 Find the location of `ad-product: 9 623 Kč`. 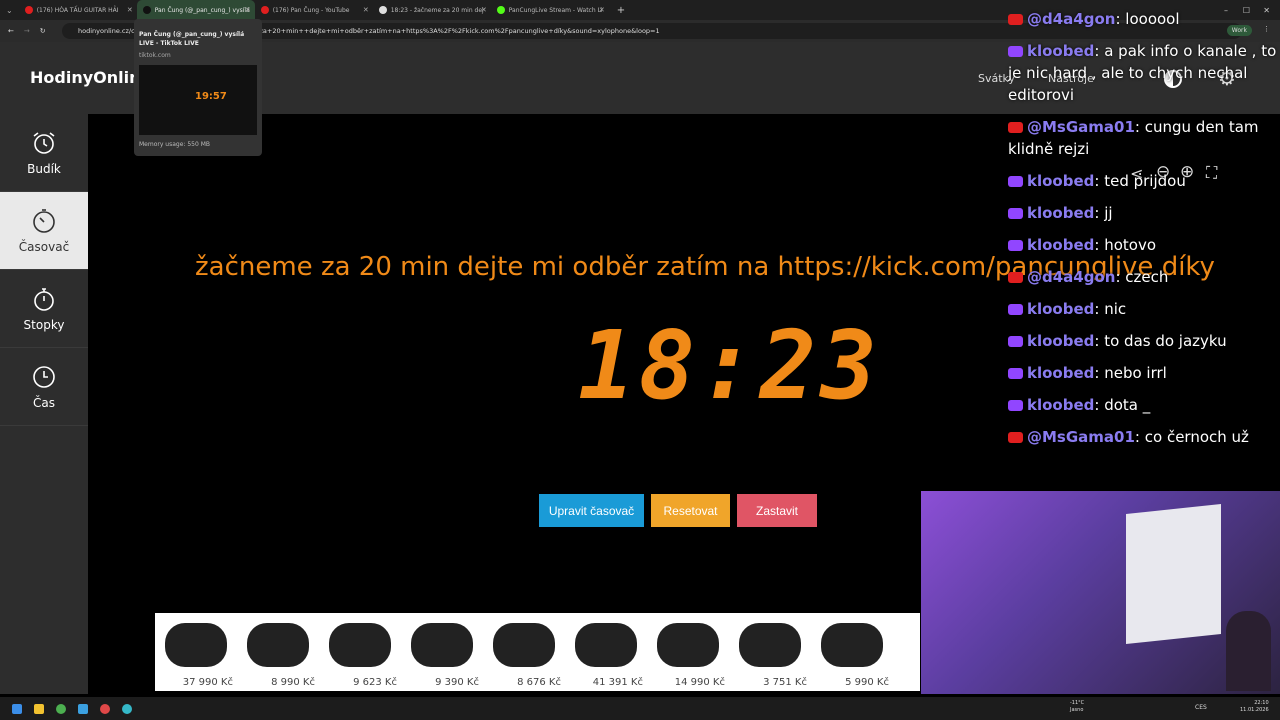

ad-product: 9 623 Kč is located at coordinates (360, 652).